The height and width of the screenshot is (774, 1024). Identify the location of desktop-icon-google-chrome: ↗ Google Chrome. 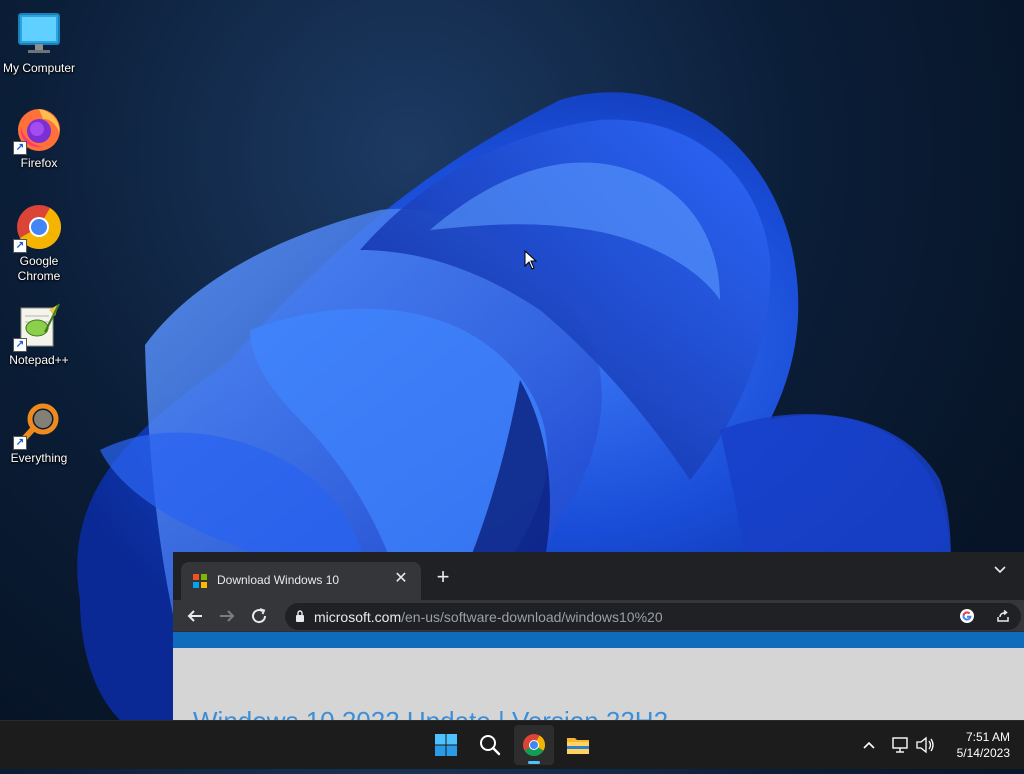
(39, 243).